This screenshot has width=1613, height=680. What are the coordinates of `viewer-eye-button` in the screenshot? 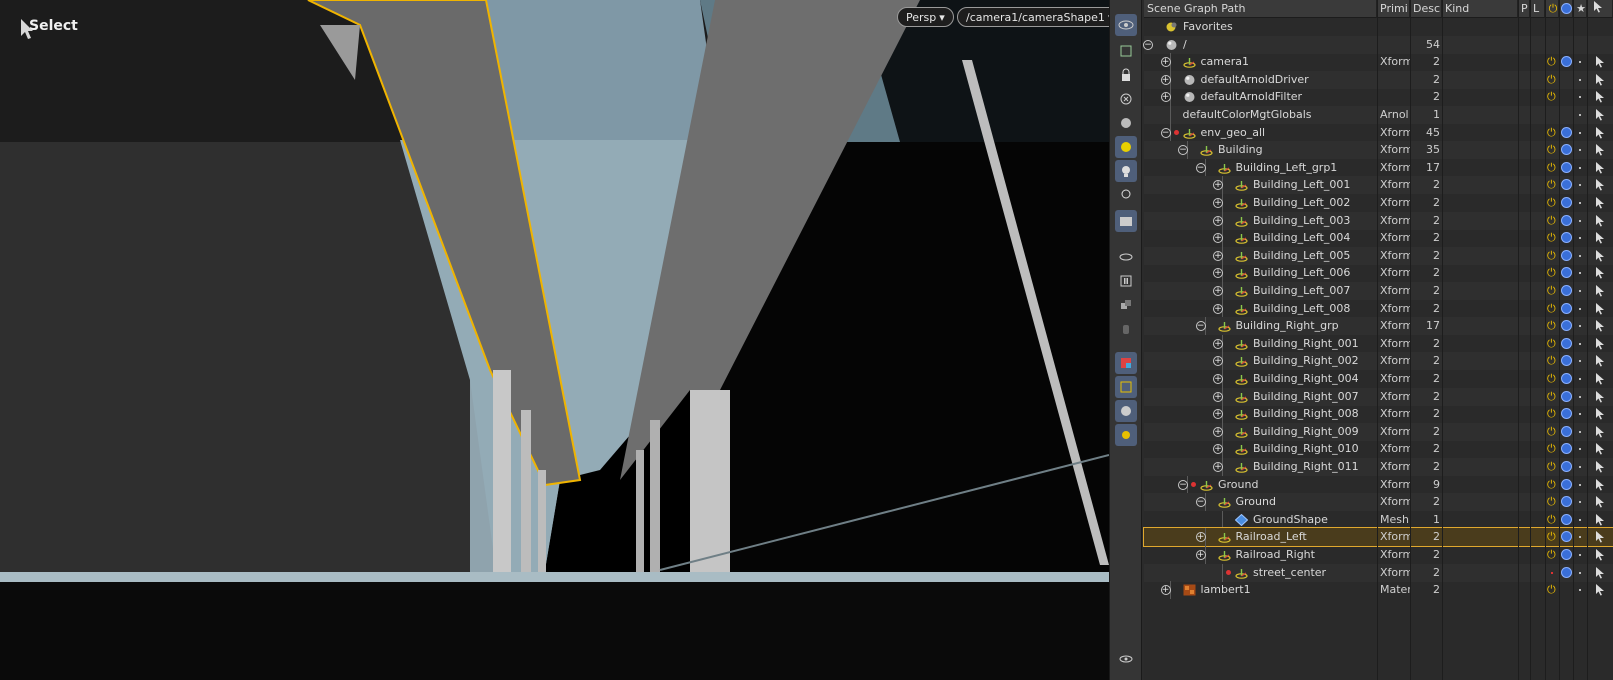 It's located at (1126, 659).